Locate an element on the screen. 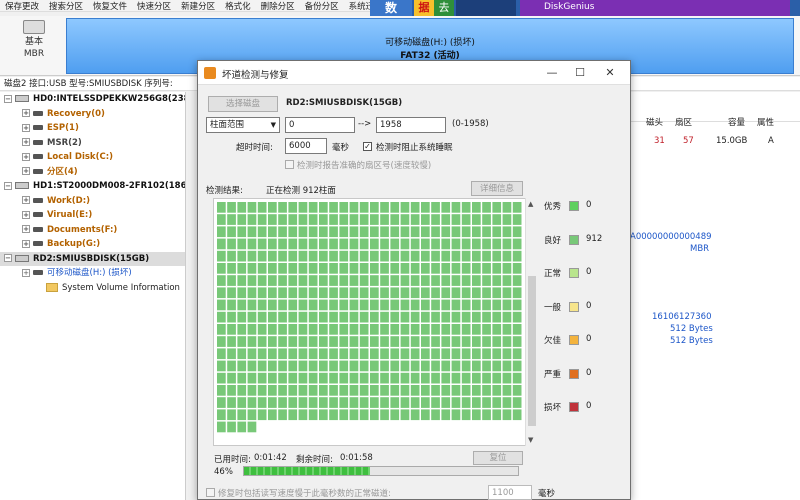 The height and width of the screenshot is (500, 800). tree-partition-node: + Local Disk(C:) is located at coordinates (92, 157).